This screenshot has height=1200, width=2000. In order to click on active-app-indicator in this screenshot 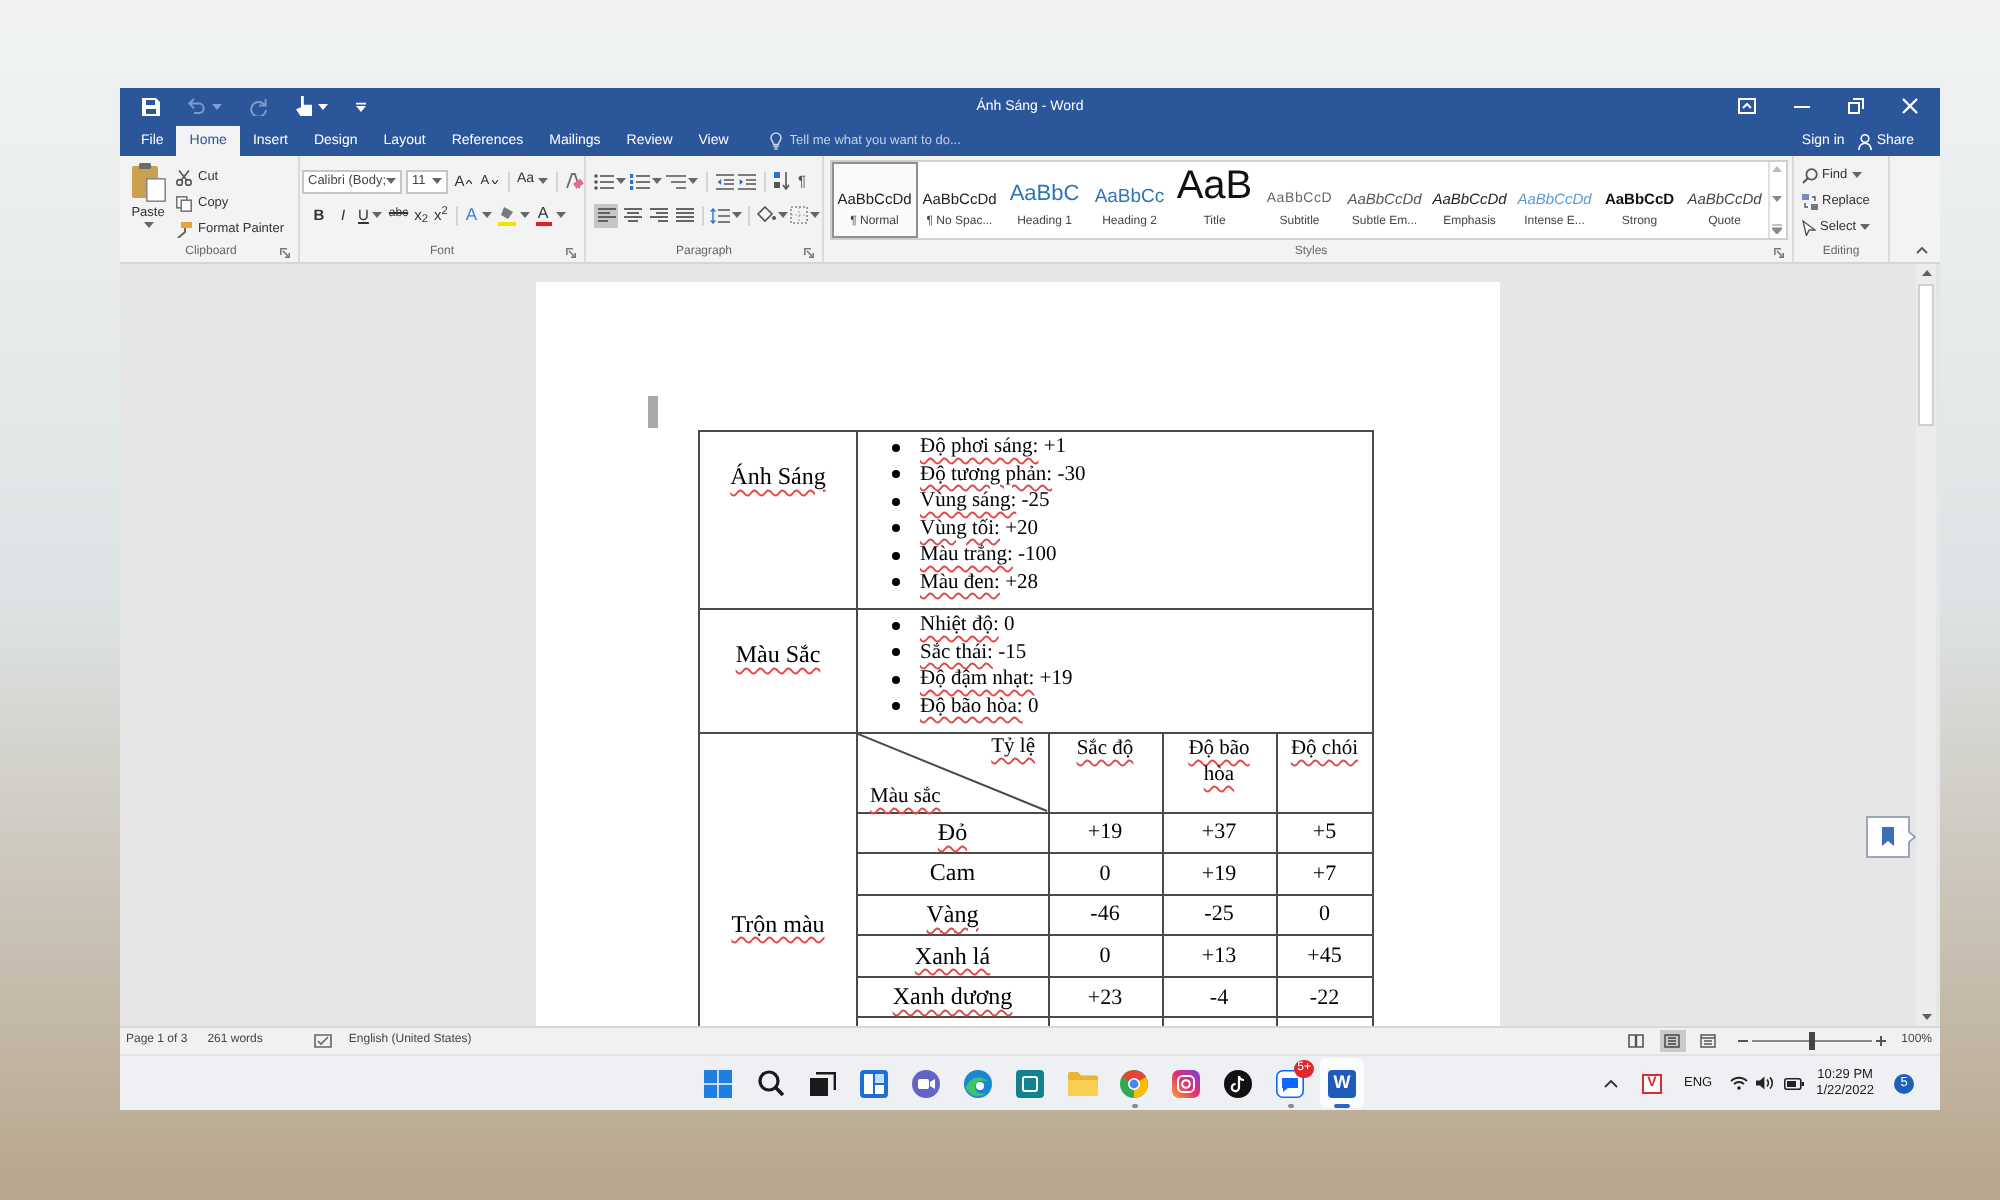, I will do `click(1342, 1106)`.